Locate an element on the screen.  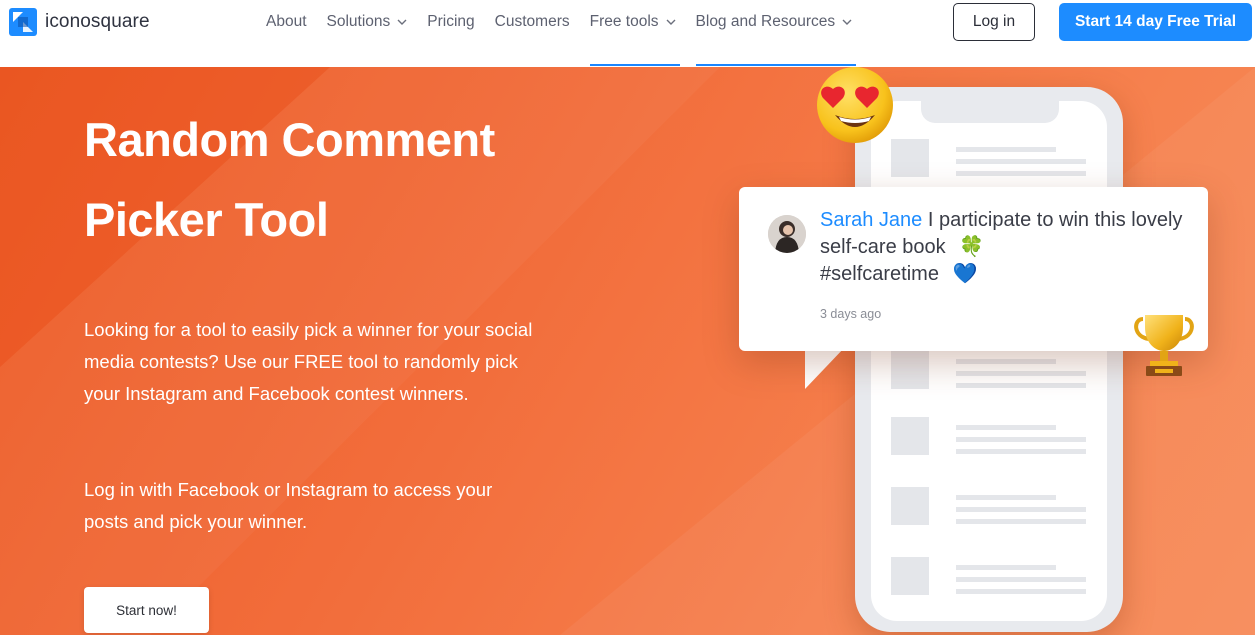
nav-about: About is located at coordinates (286, 22).